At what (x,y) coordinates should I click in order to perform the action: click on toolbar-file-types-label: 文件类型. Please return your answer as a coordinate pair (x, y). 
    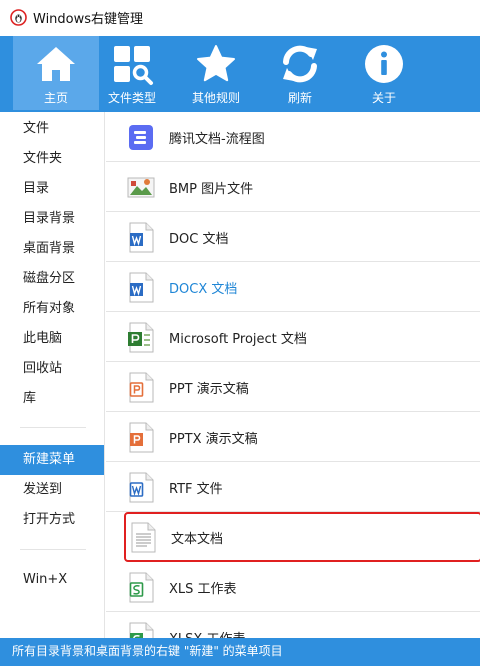
    Looking at the image, I should click on (131, 98).